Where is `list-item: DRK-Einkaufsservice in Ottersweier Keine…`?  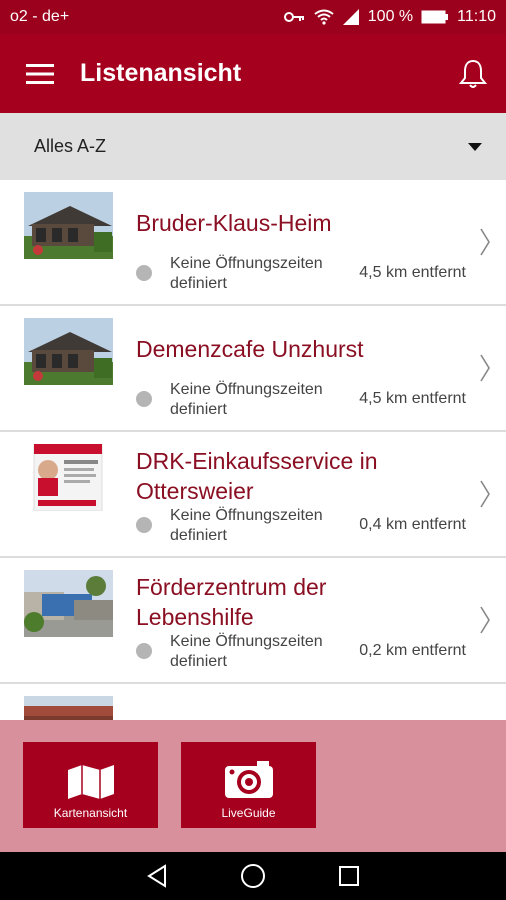
list-item: DRK-Einkaufsservice in Ottersweier Keine… is located at coordinates (253, 495).